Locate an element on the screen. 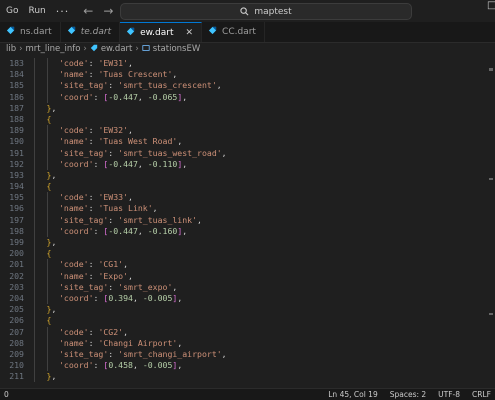  code-line: 191 'site_tag': 'smrt_tuas_west_road', is located at coordinates (247, 153).